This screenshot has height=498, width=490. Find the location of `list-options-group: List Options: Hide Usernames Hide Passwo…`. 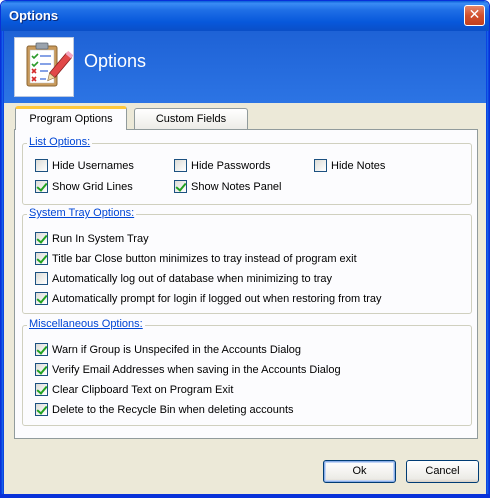

list-options-group: List Options: Hide Usernames Hide Passwo… is located at coordinates (247, 170).